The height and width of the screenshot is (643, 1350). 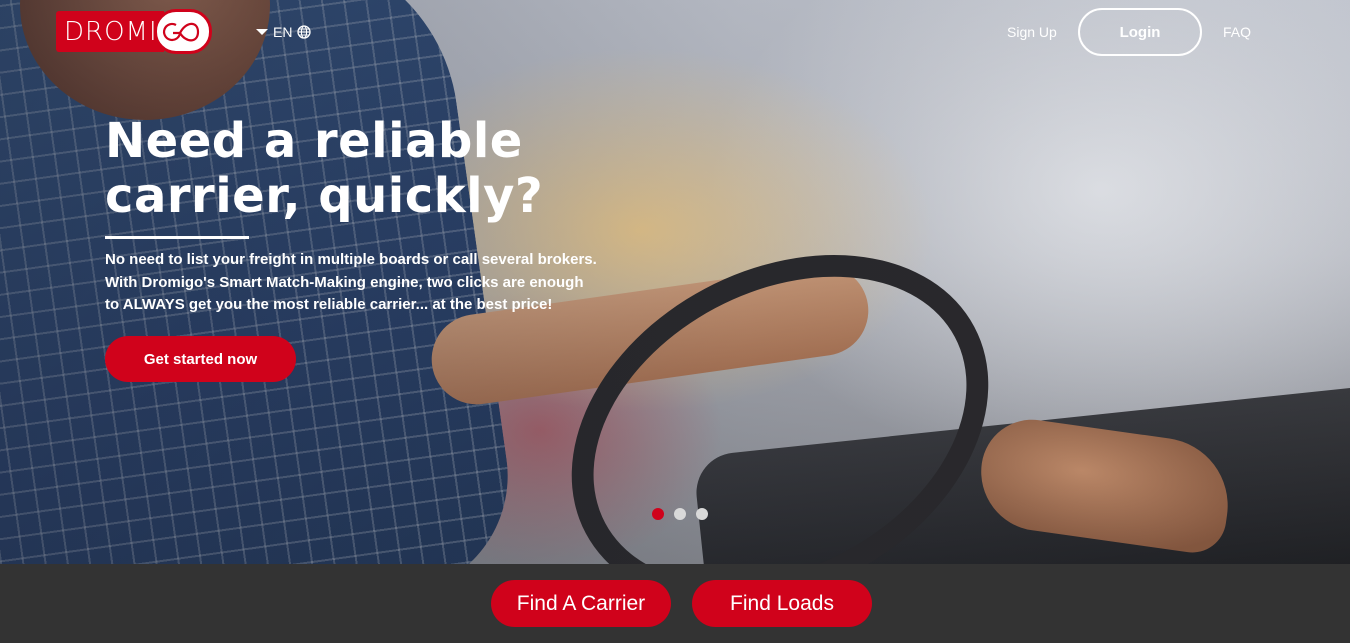 What do you see at coordinates (581, 603) in the screenshot?
I see `find-carrier-button: Find A Carrier` at bounding box center [581, 603].